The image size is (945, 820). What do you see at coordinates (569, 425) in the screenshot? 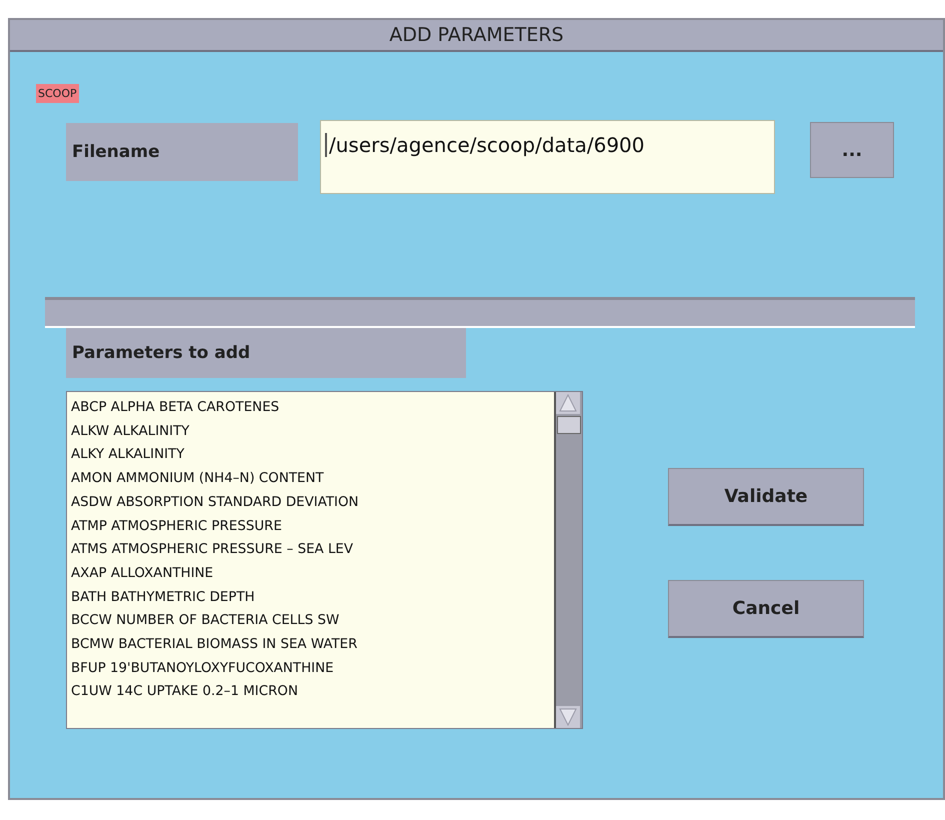
I see `scroll-thumb` at bounding box center [569, 425].